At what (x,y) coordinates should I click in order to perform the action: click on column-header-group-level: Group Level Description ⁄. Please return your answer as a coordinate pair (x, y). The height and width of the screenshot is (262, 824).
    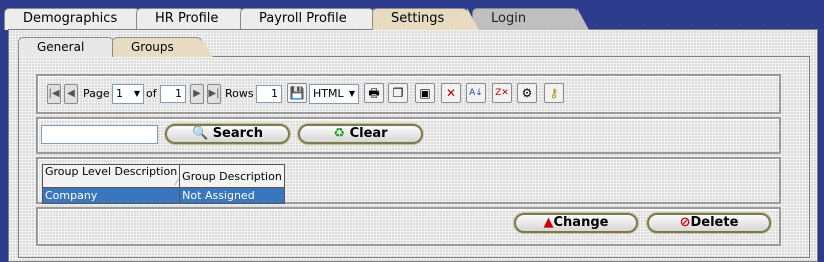
    Looking at the image, I should click on (111, 176).